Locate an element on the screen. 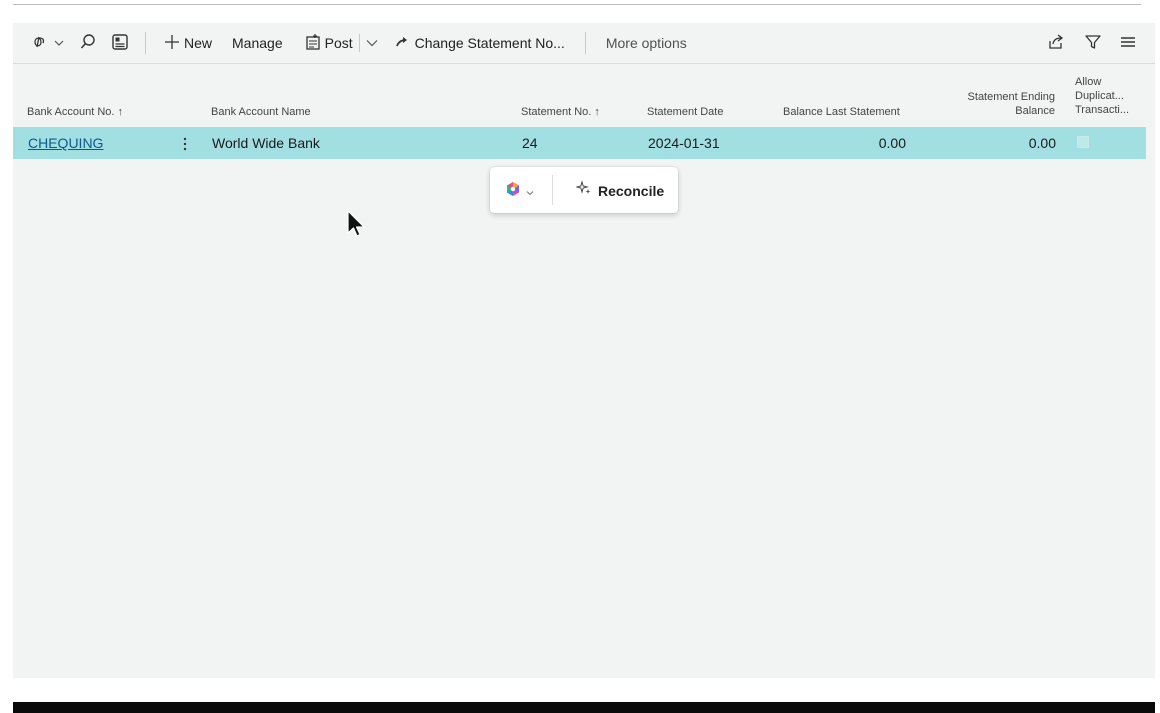 The width and height of the screenshot is (1160, 713). post-split-separator is located at coordinates (359, 43).